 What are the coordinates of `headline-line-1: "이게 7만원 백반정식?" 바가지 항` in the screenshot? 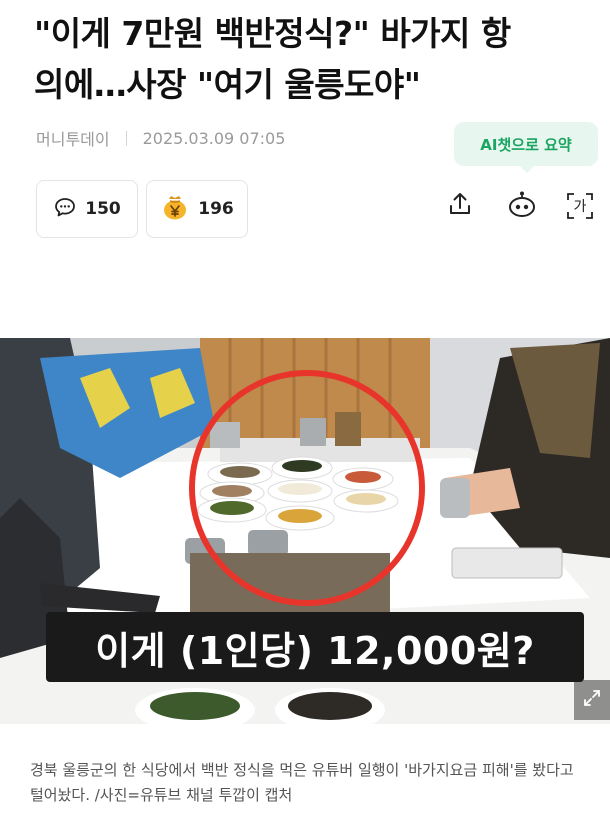 It's located at (272, 33).